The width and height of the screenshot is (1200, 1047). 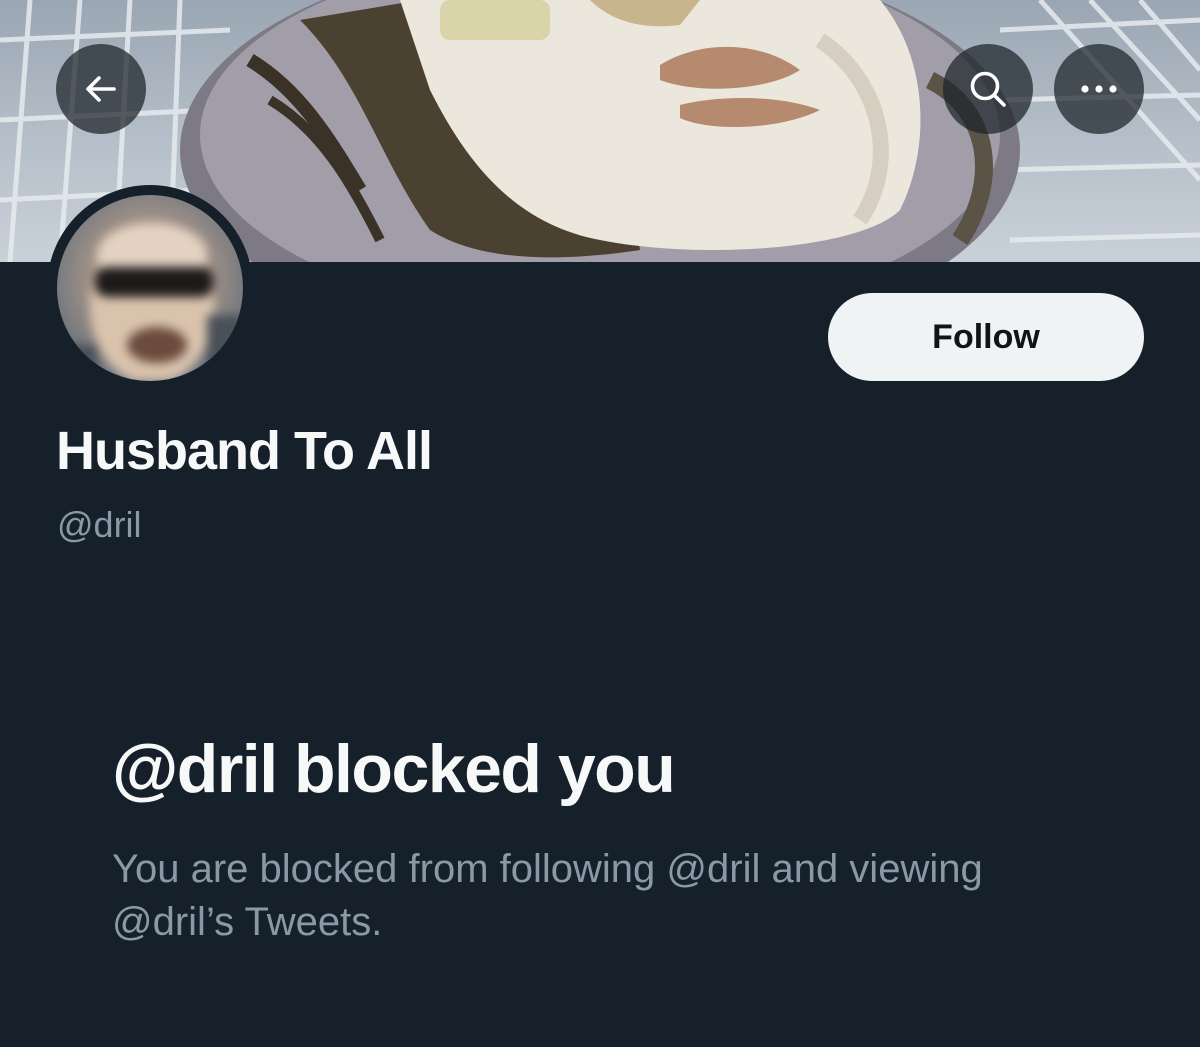 I want to click on more-horizontal-icon, so click(x=1099, y=89).